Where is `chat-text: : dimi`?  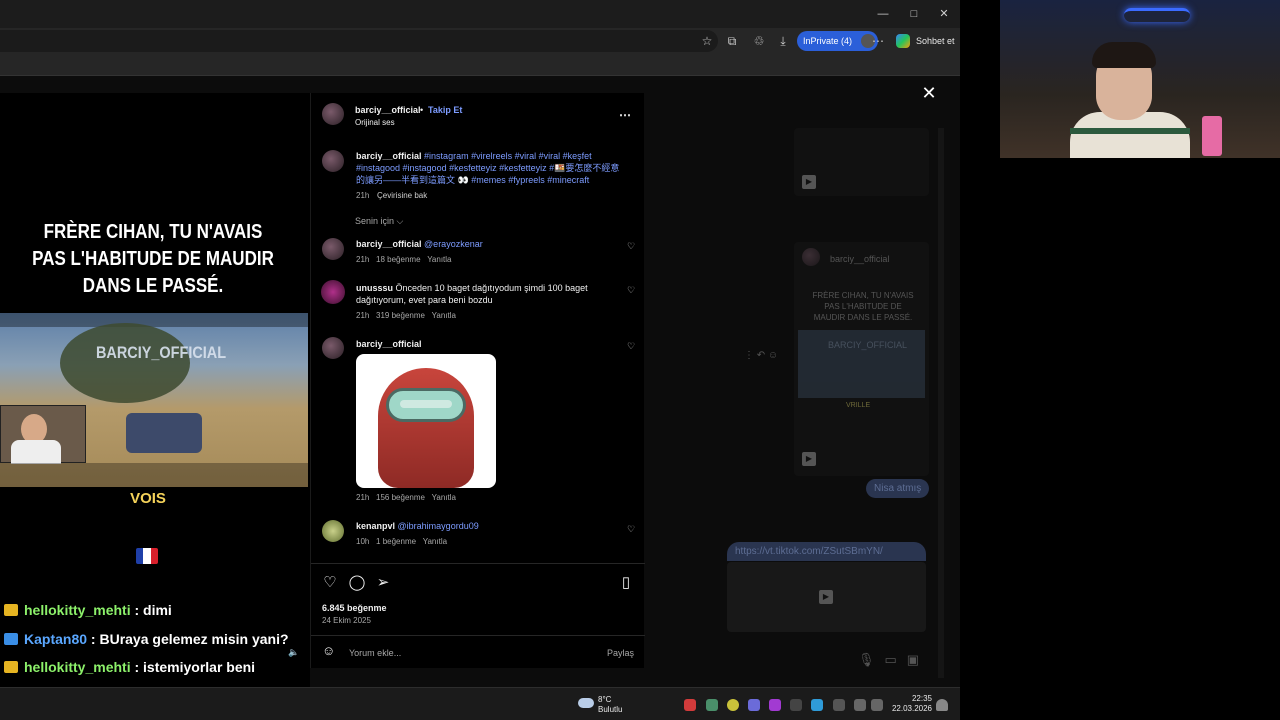
chat-text: : dimi is located at coordinates (151, 610).